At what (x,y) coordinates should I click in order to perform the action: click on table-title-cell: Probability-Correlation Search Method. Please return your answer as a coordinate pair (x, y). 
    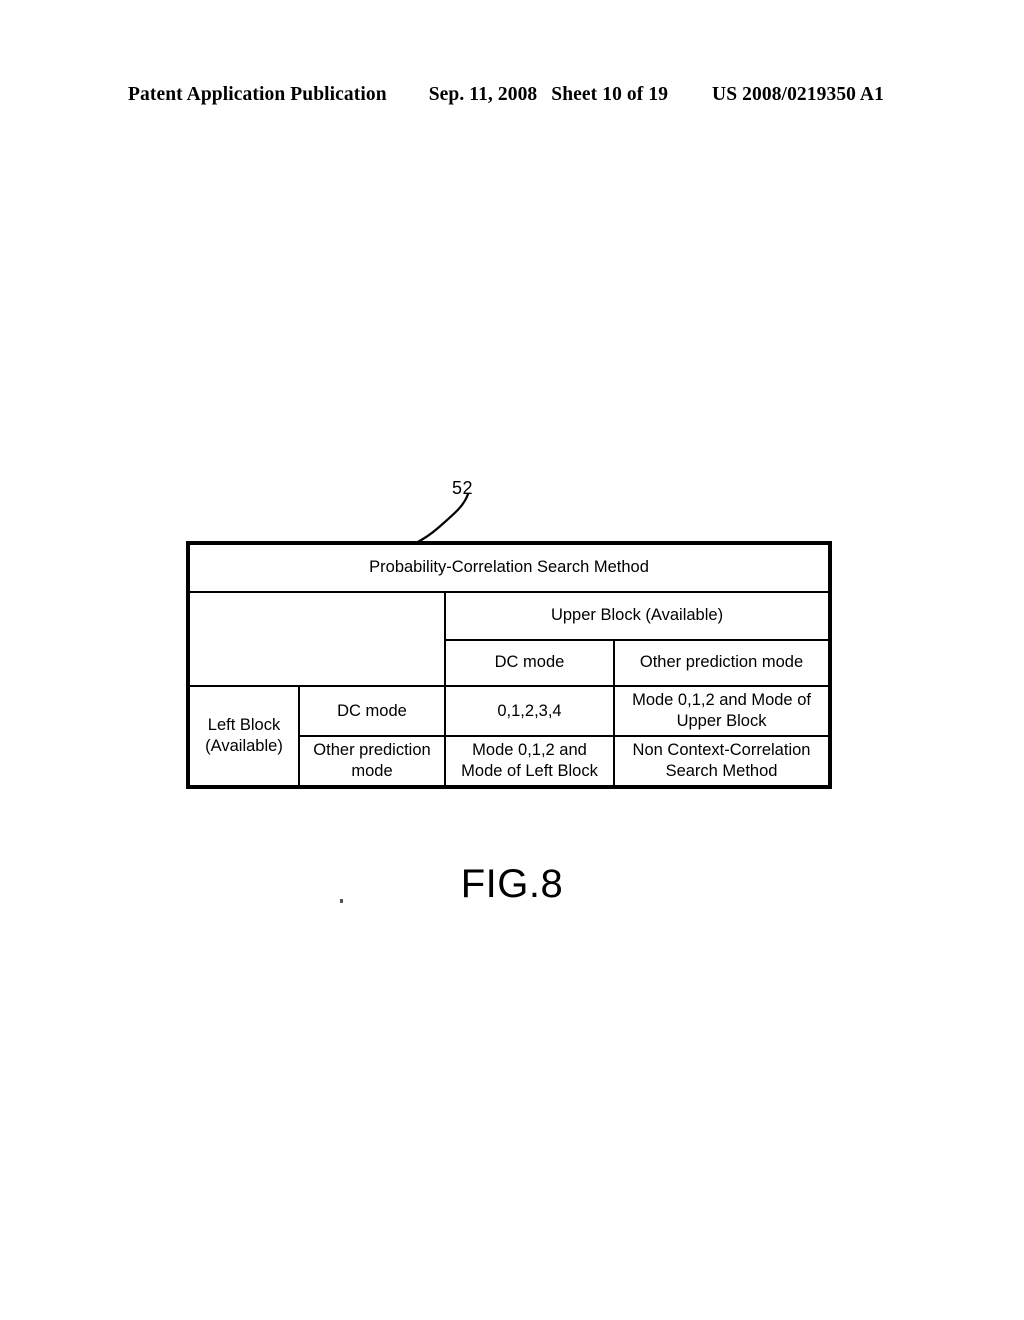
    Looking at the image, I should click on (509, 567).